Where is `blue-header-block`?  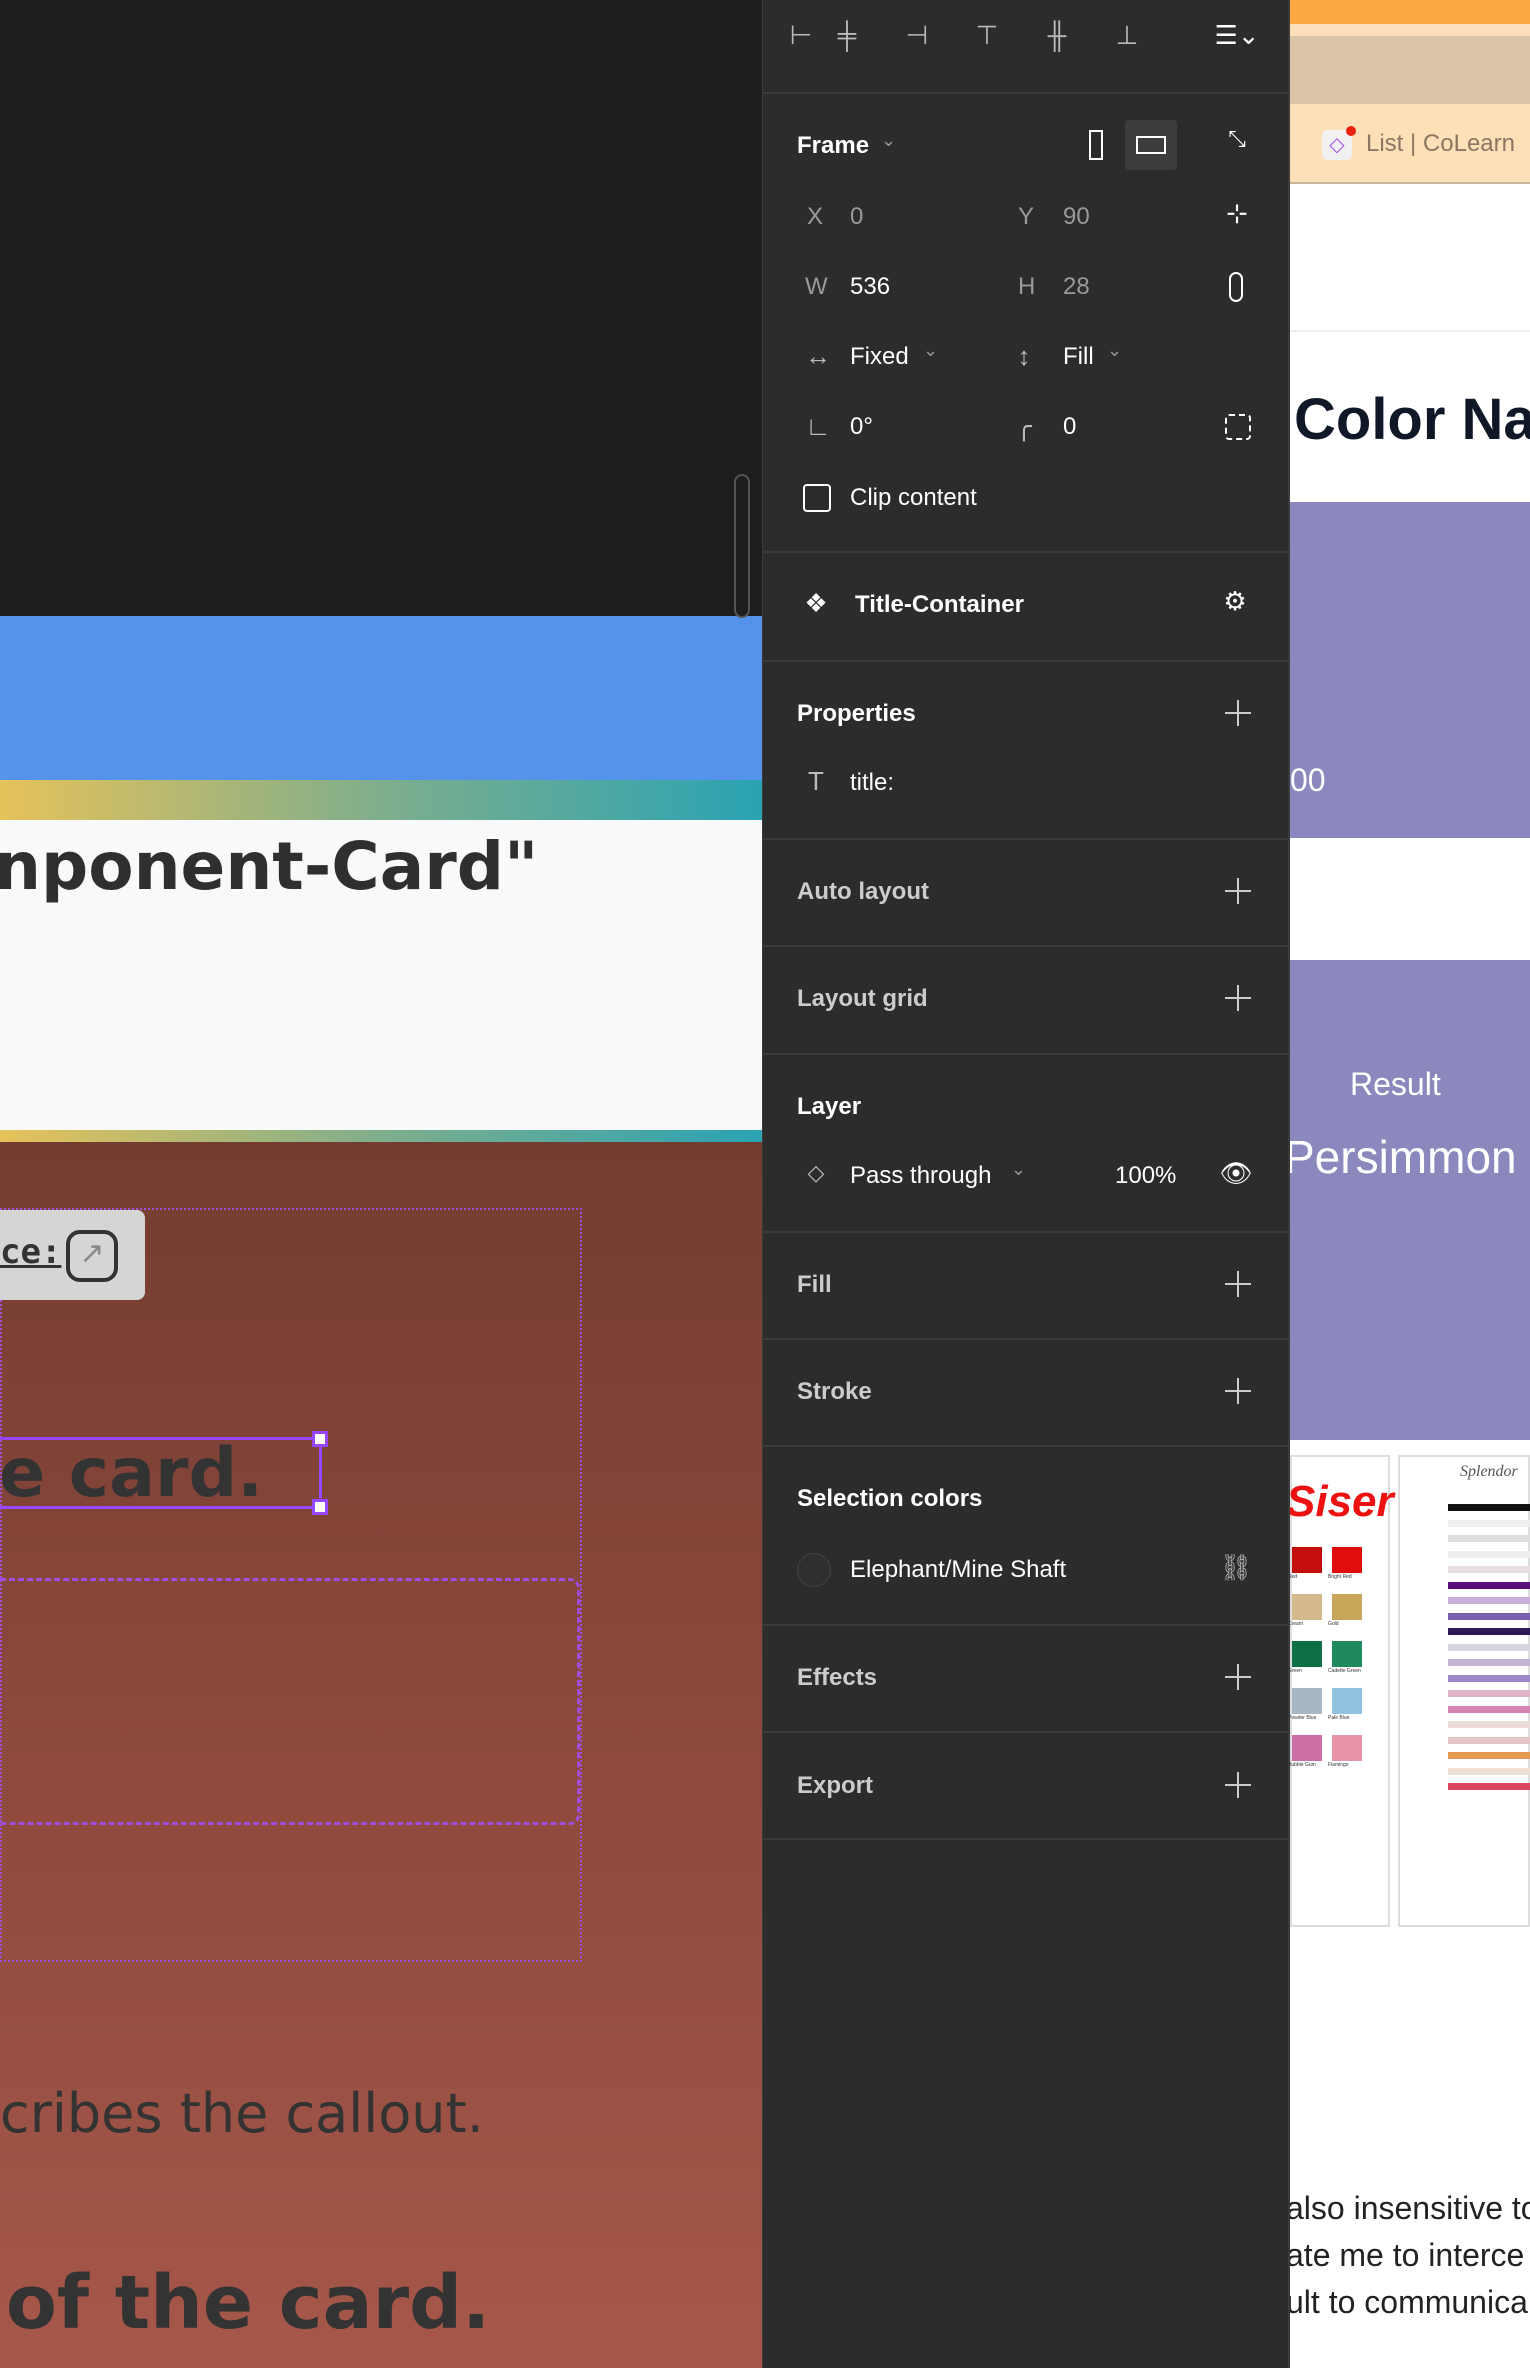
blue-header-block is located at coordinates (381, 698).